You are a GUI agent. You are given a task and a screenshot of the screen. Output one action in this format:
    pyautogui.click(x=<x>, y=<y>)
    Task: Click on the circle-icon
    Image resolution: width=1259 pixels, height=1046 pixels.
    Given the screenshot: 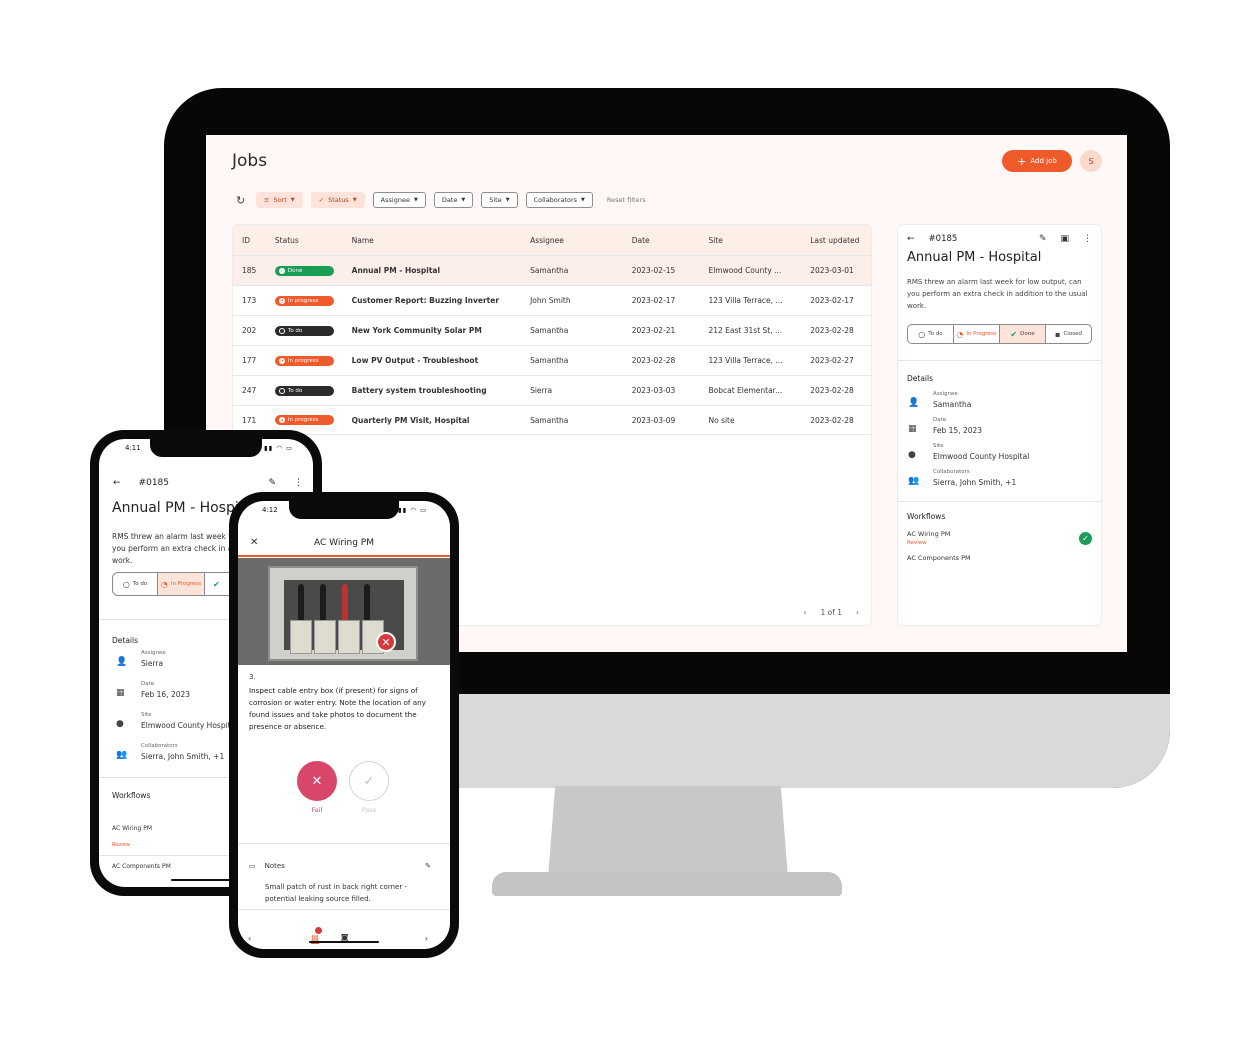 What is the action you would take?
    pyautogui.click(x=281, y=330)
    